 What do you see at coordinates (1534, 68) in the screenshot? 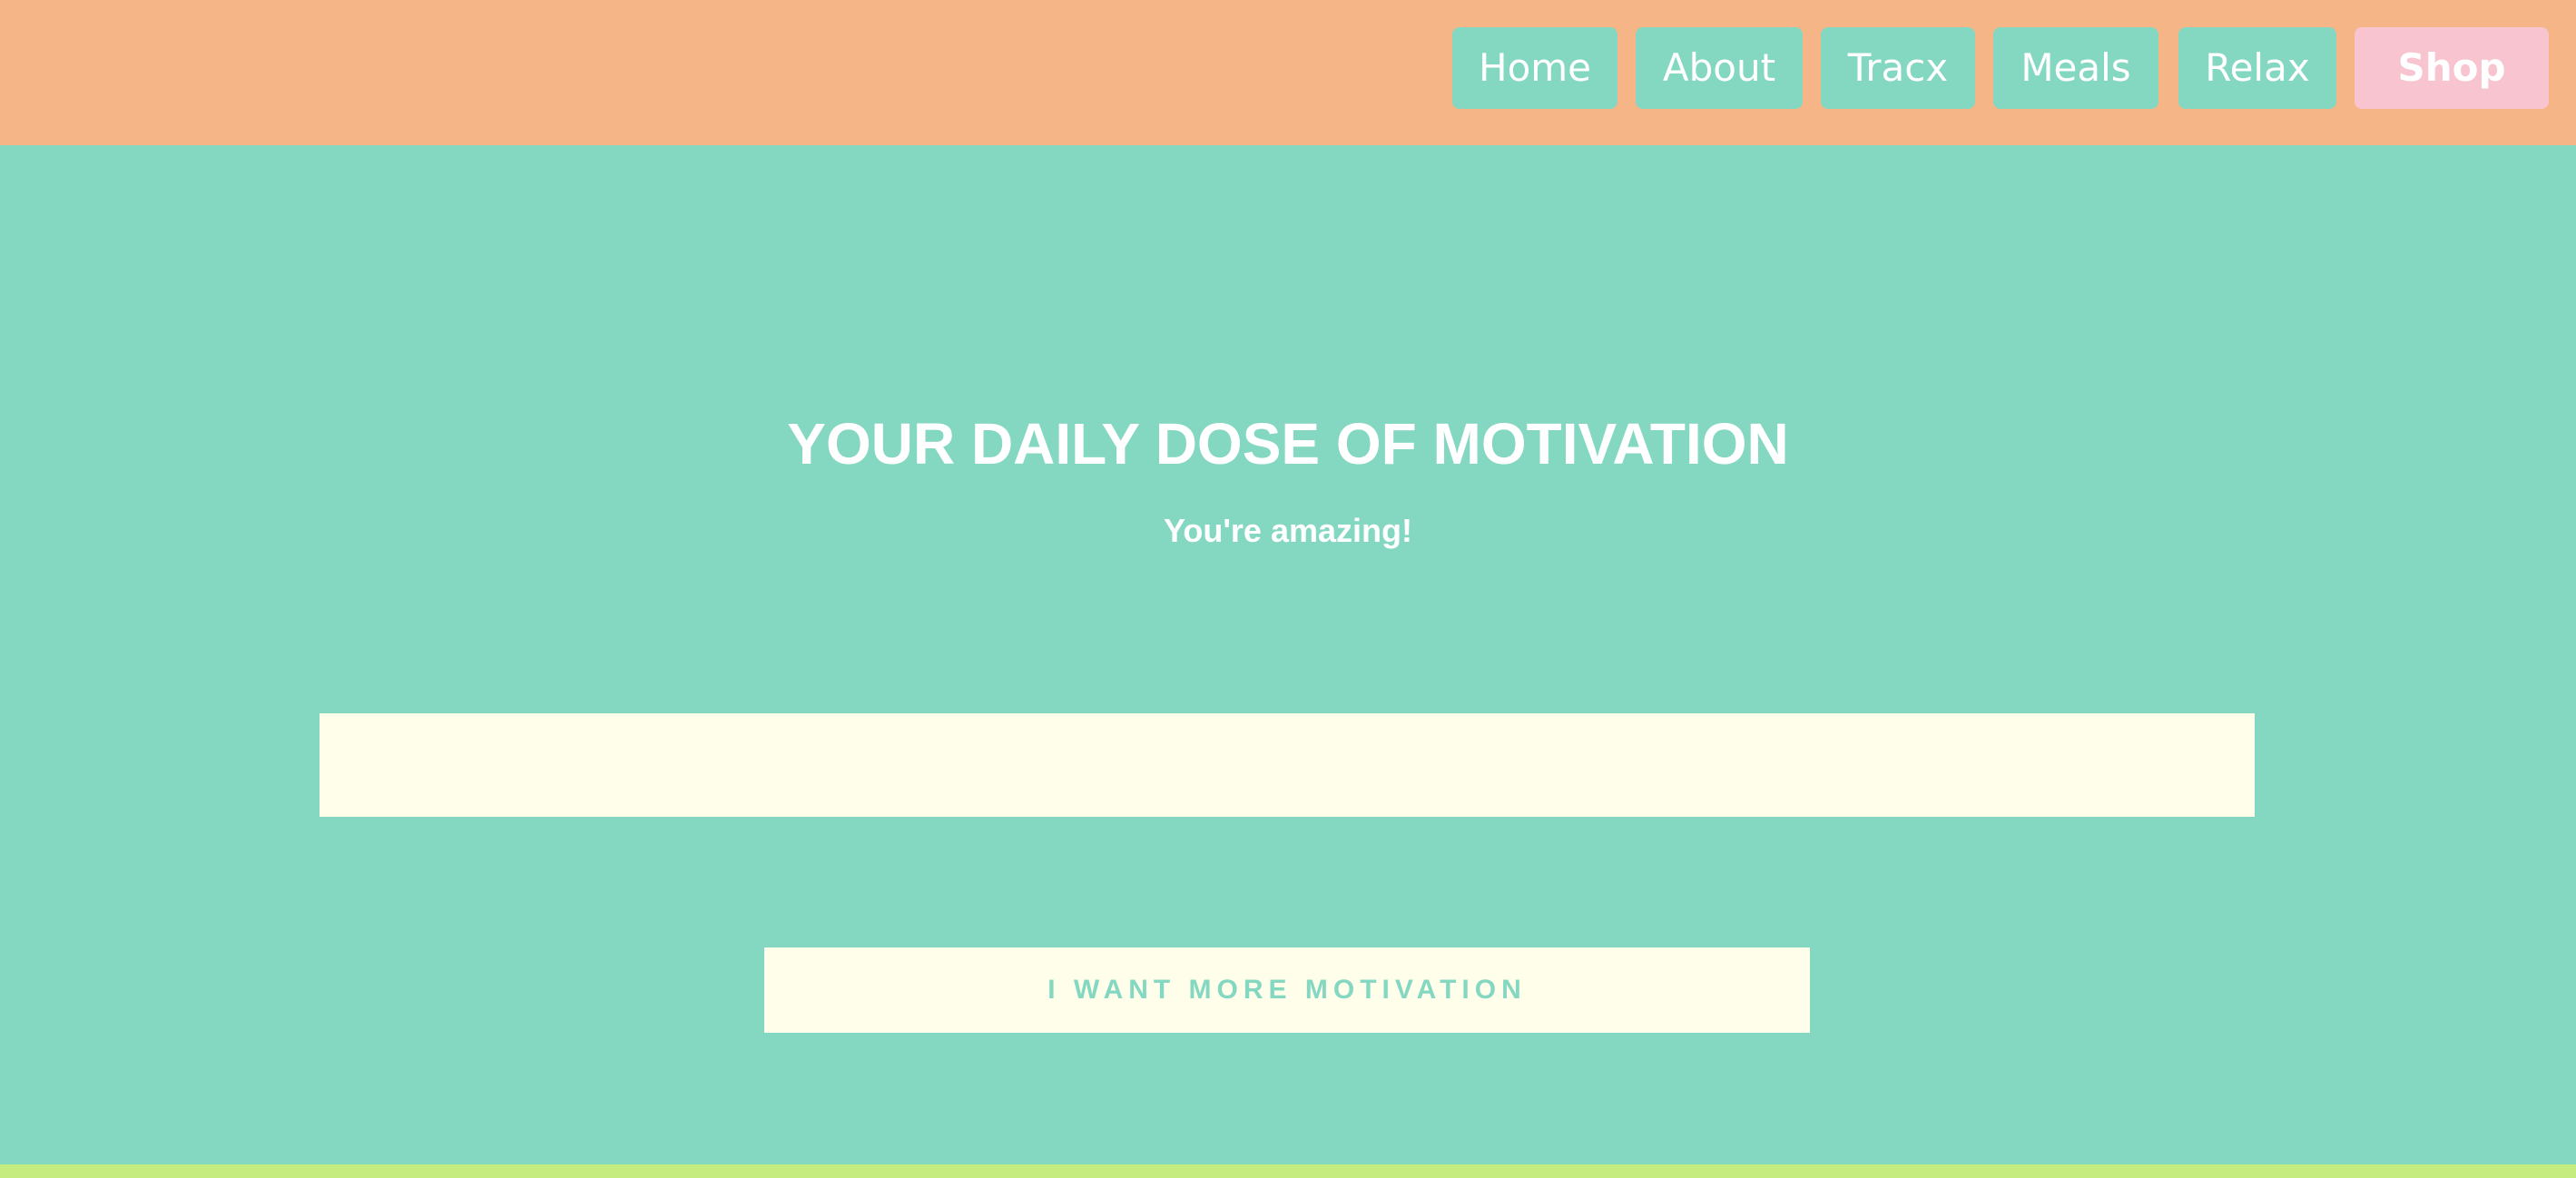
I see `nav-home-button: Home` at bounding box center [1534, 68].